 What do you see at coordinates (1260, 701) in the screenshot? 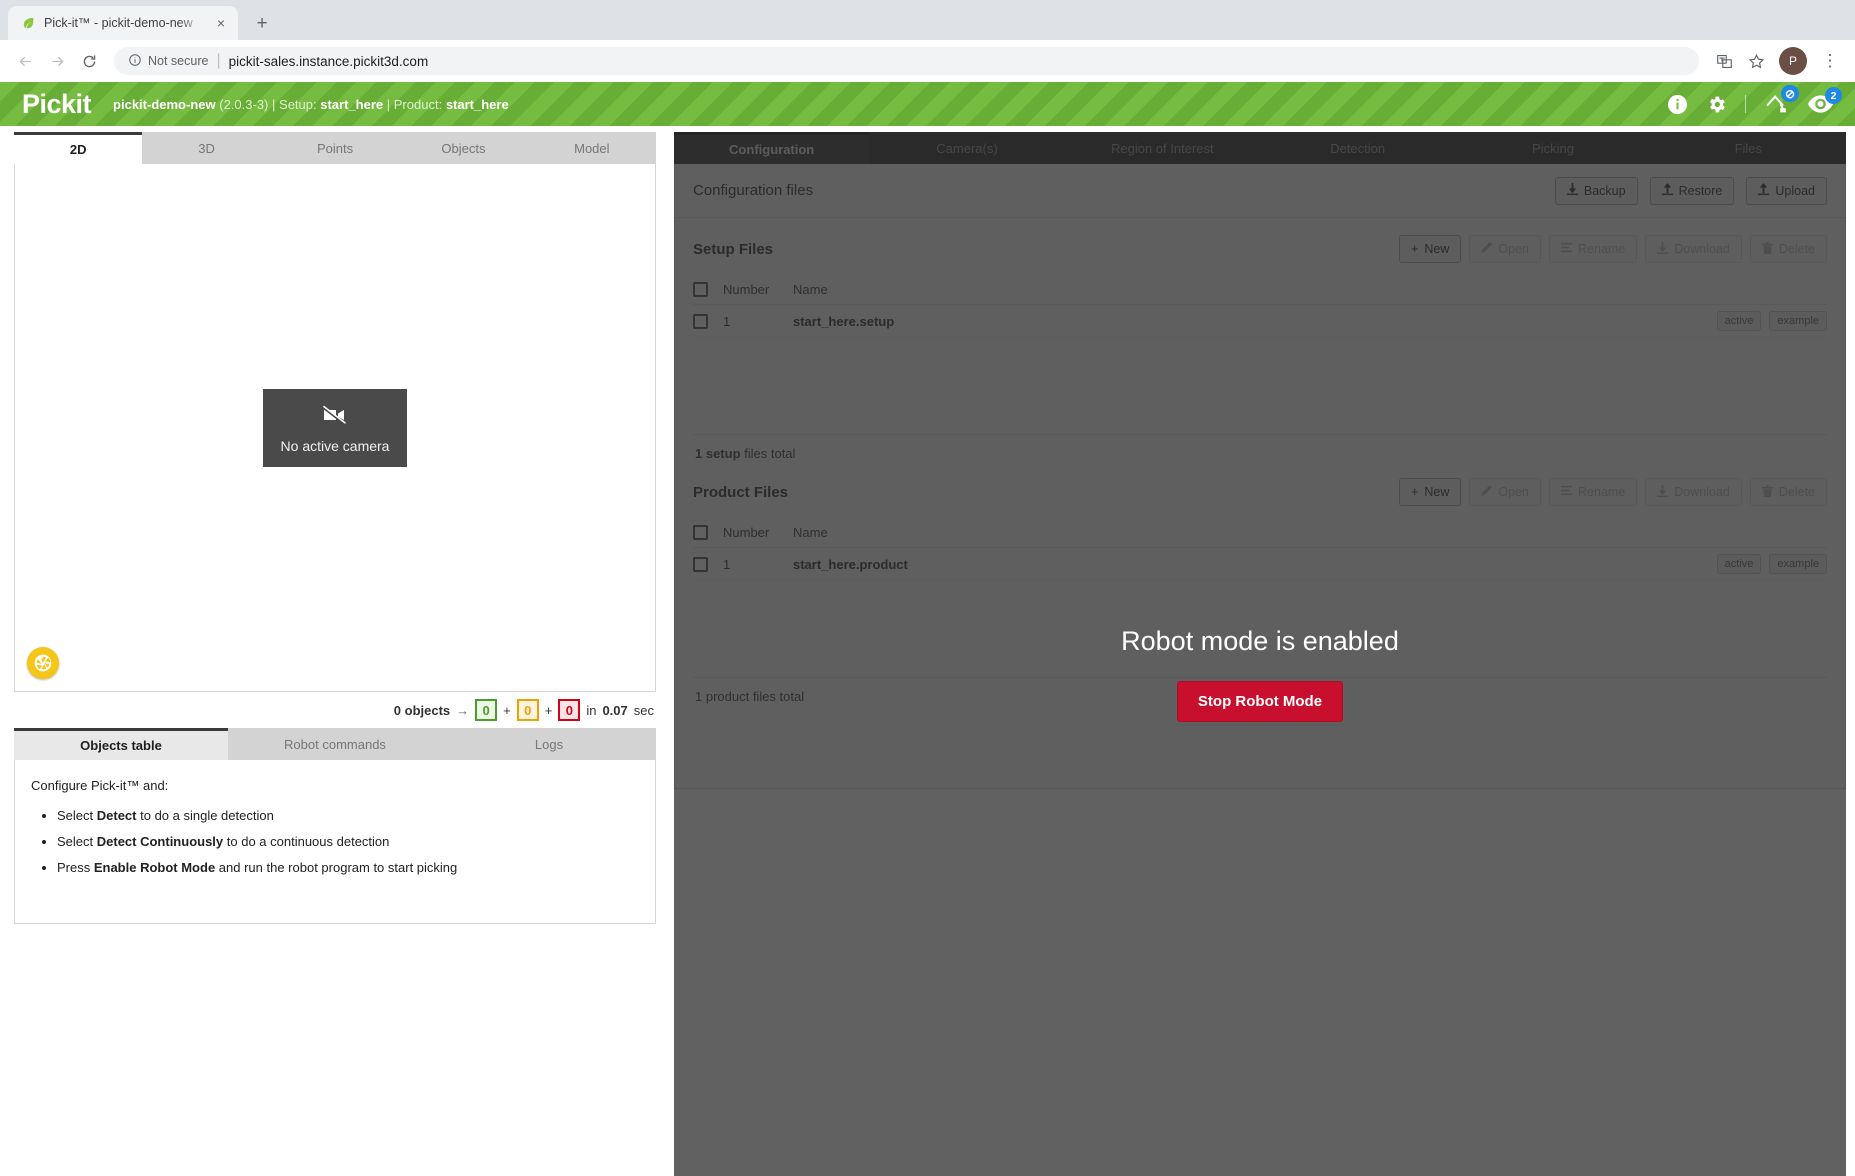
I see `stop-robot-mode-button: Stop Robot Mode` at bounding box center [1260, 701].